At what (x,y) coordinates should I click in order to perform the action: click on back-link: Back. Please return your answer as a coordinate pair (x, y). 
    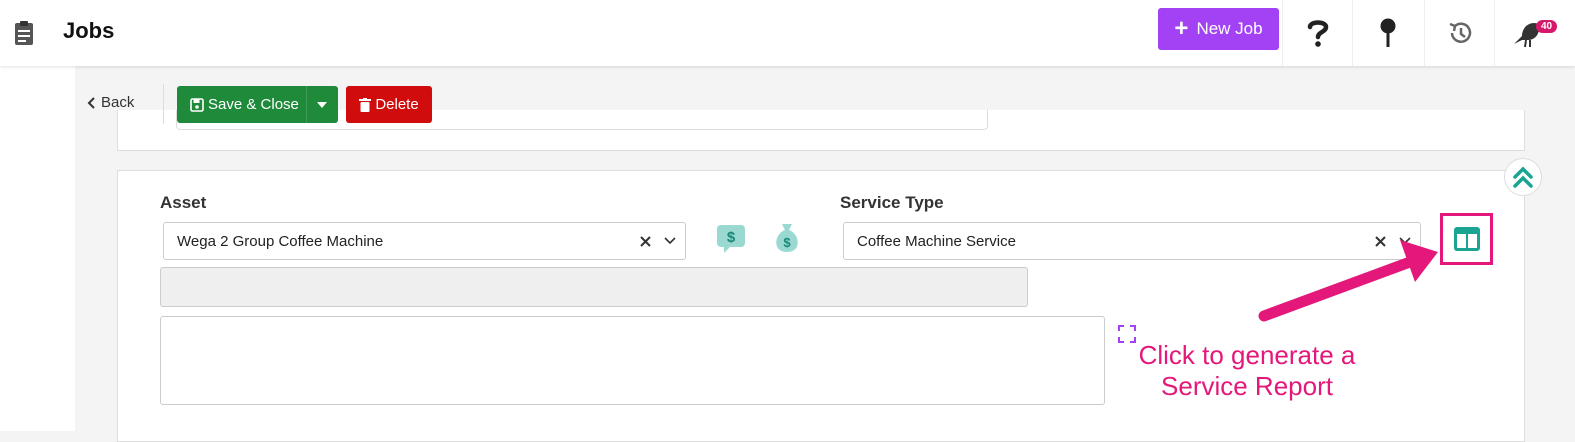
    Looking at the image, I should click on (110, 102).